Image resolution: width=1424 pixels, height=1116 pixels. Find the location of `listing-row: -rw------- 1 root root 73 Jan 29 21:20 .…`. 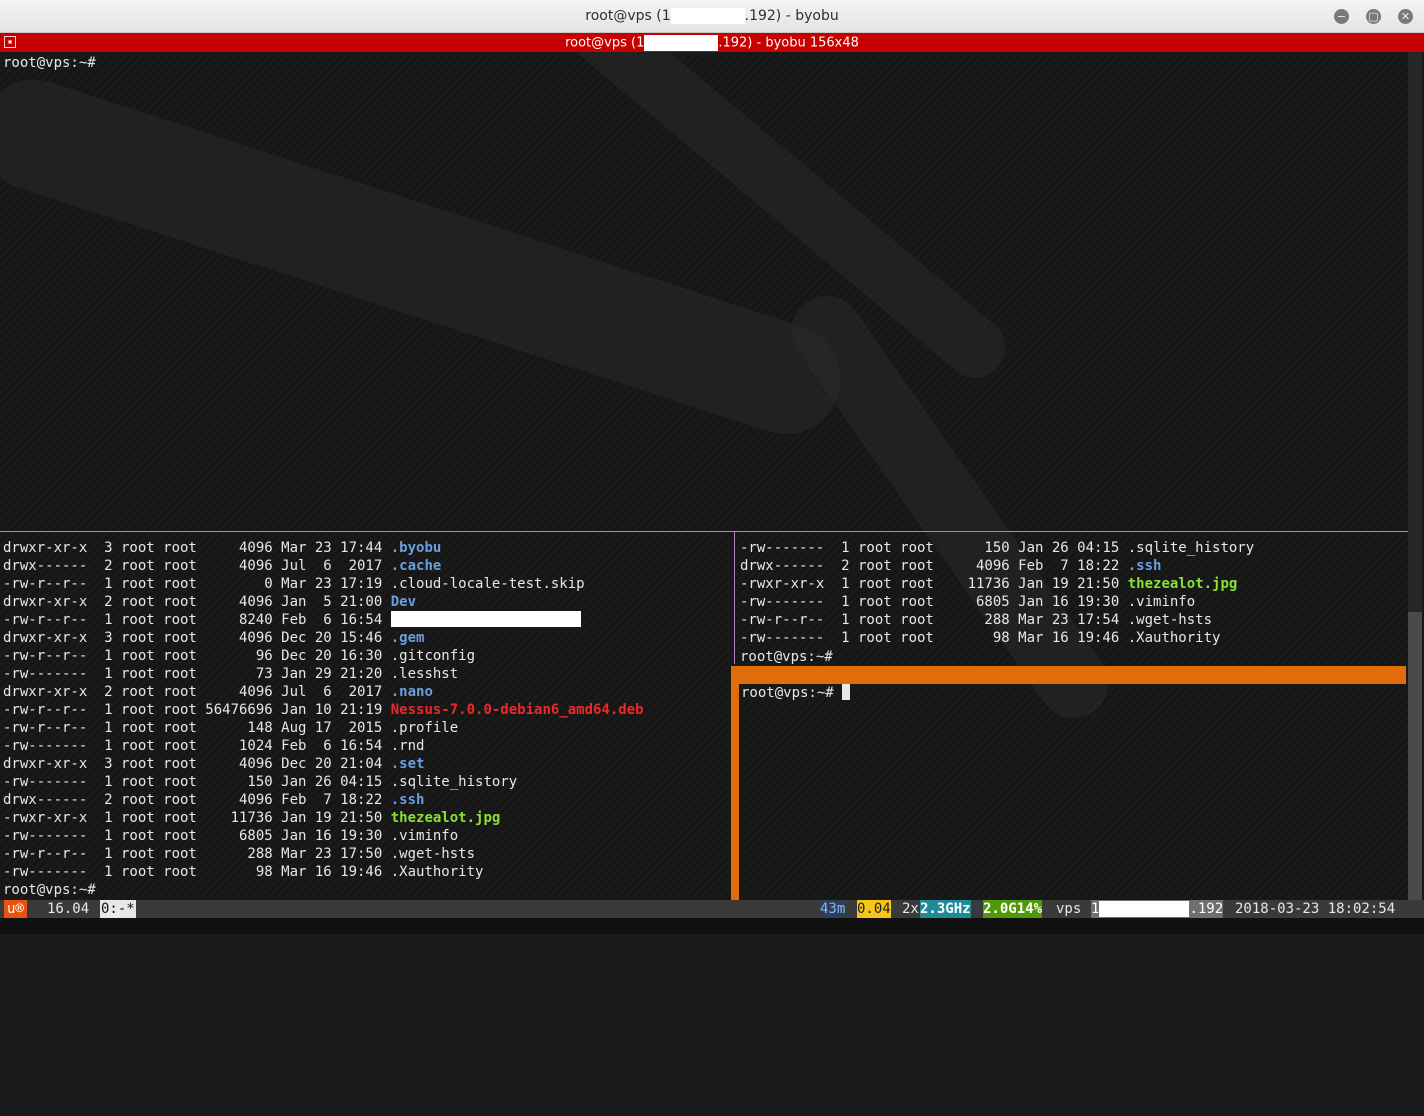

listing-row: -rw------- 1 root root 73 Jan 29 21:20 .… is located at coordinates (230, 674).